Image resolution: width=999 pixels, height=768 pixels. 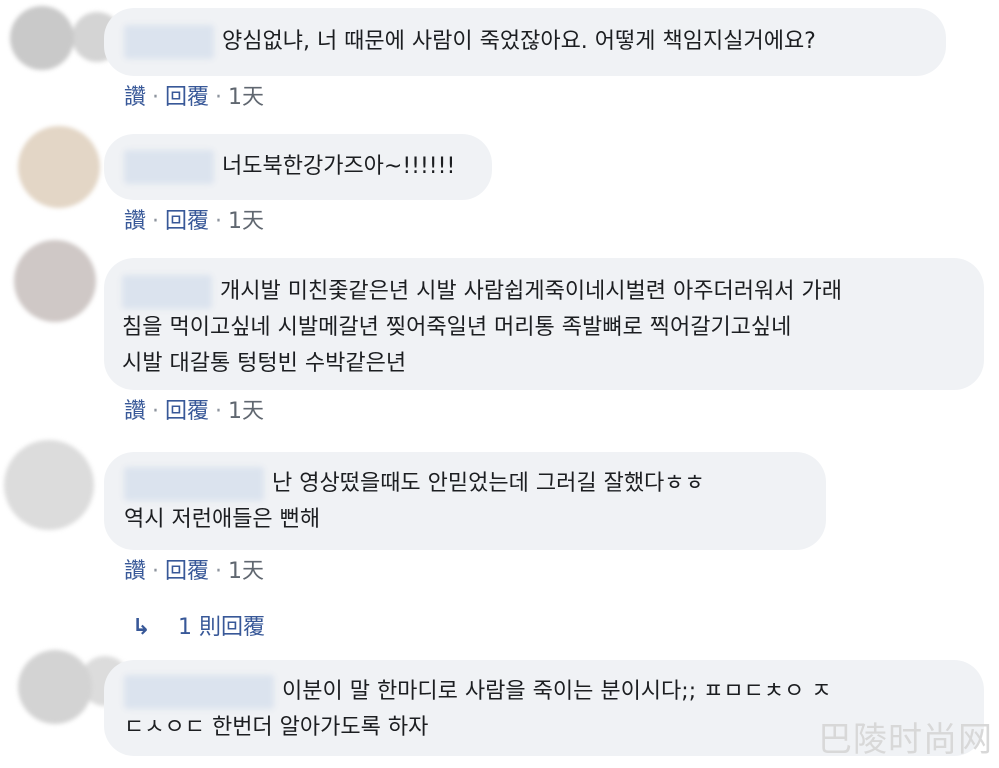 I want to click on watermark: 巴陵时尚网, so click(x=905, y=740).